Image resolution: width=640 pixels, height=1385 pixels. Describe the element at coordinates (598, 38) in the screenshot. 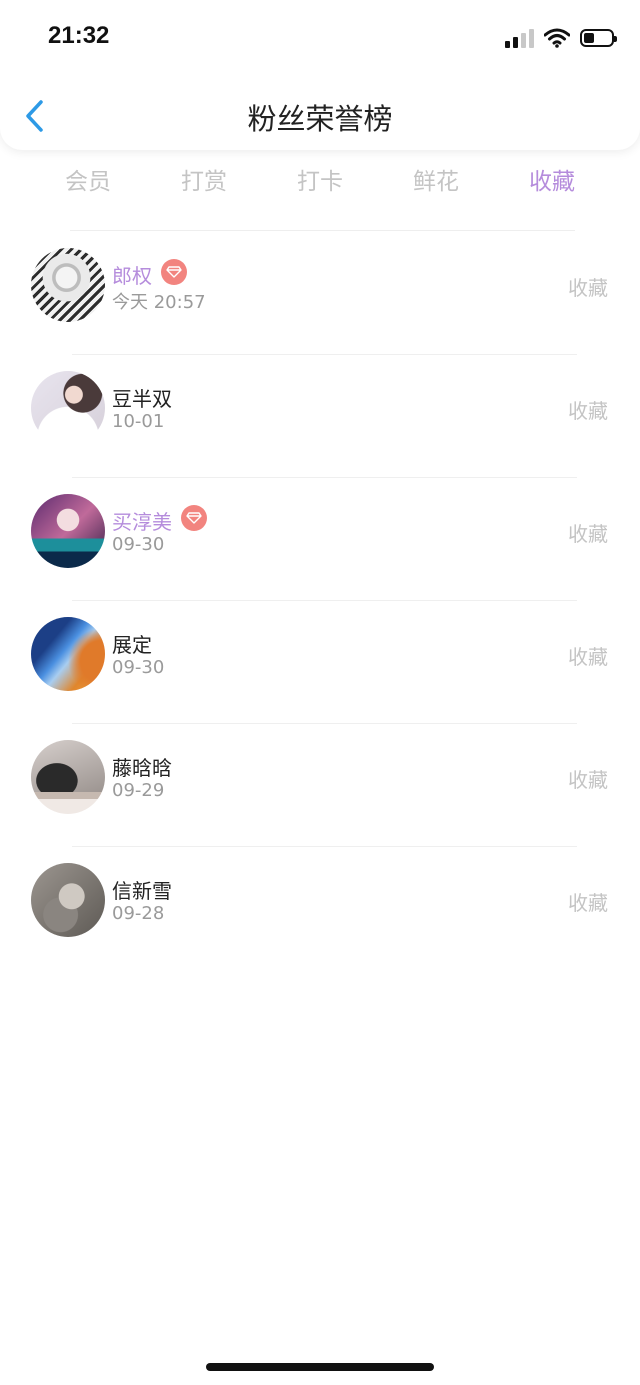

I see `battery-icon` at that location.